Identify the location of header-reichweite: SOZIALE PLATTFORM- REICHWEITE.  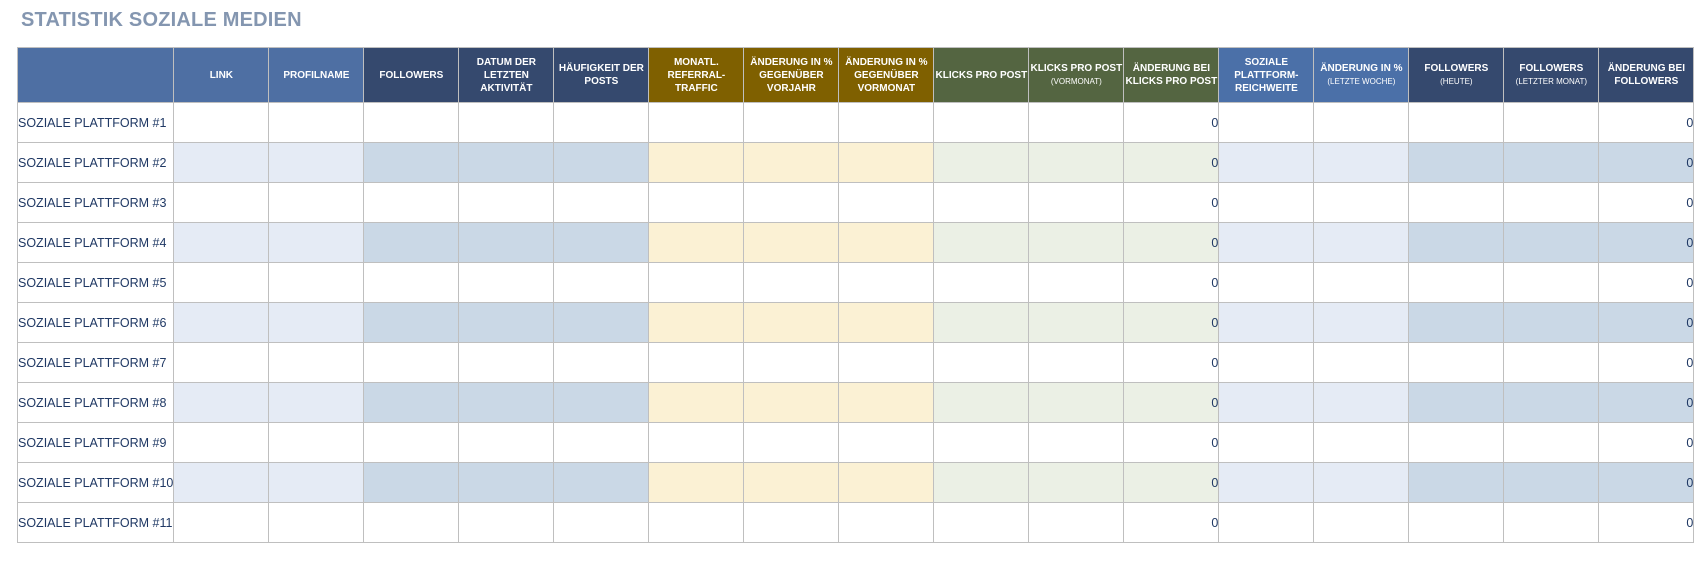
(1266, 75).